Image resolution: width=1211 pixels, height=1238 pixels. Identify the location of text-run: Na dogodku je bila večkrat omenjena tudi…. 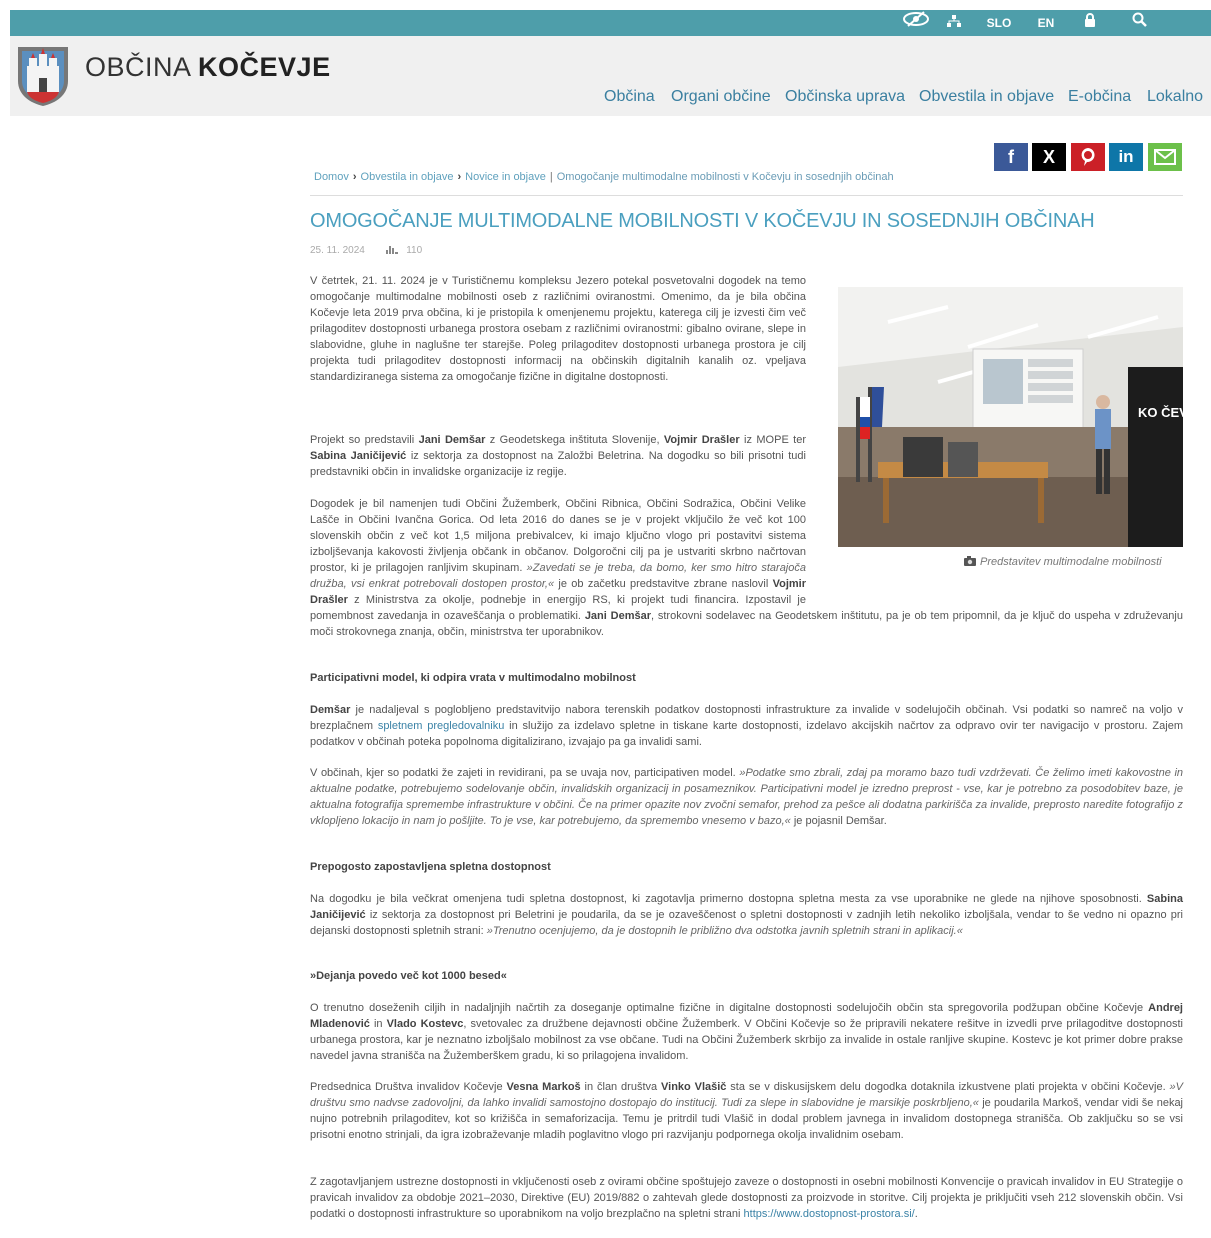
(728, 899).